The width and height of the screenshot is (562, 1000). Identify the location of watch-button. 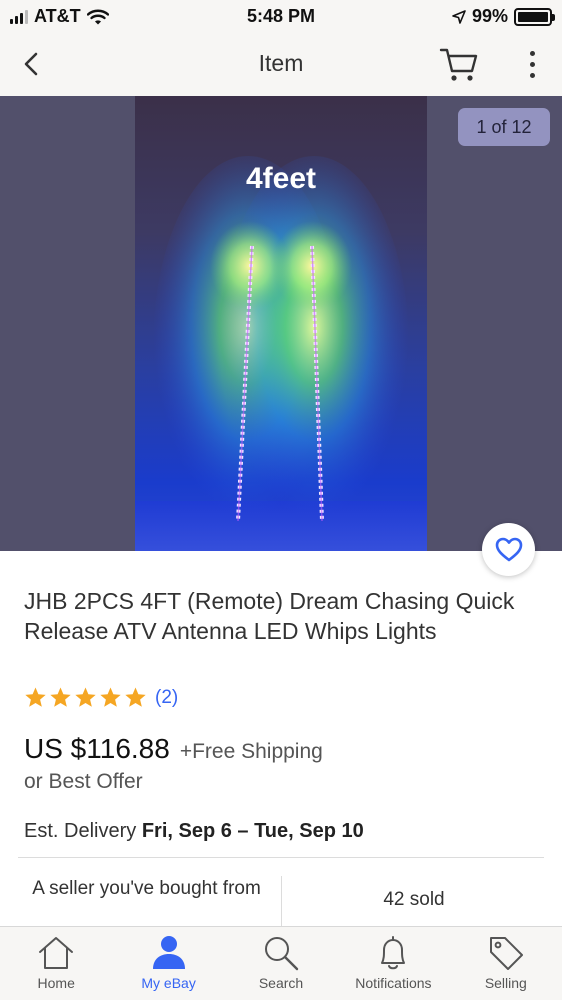
(508, 549).